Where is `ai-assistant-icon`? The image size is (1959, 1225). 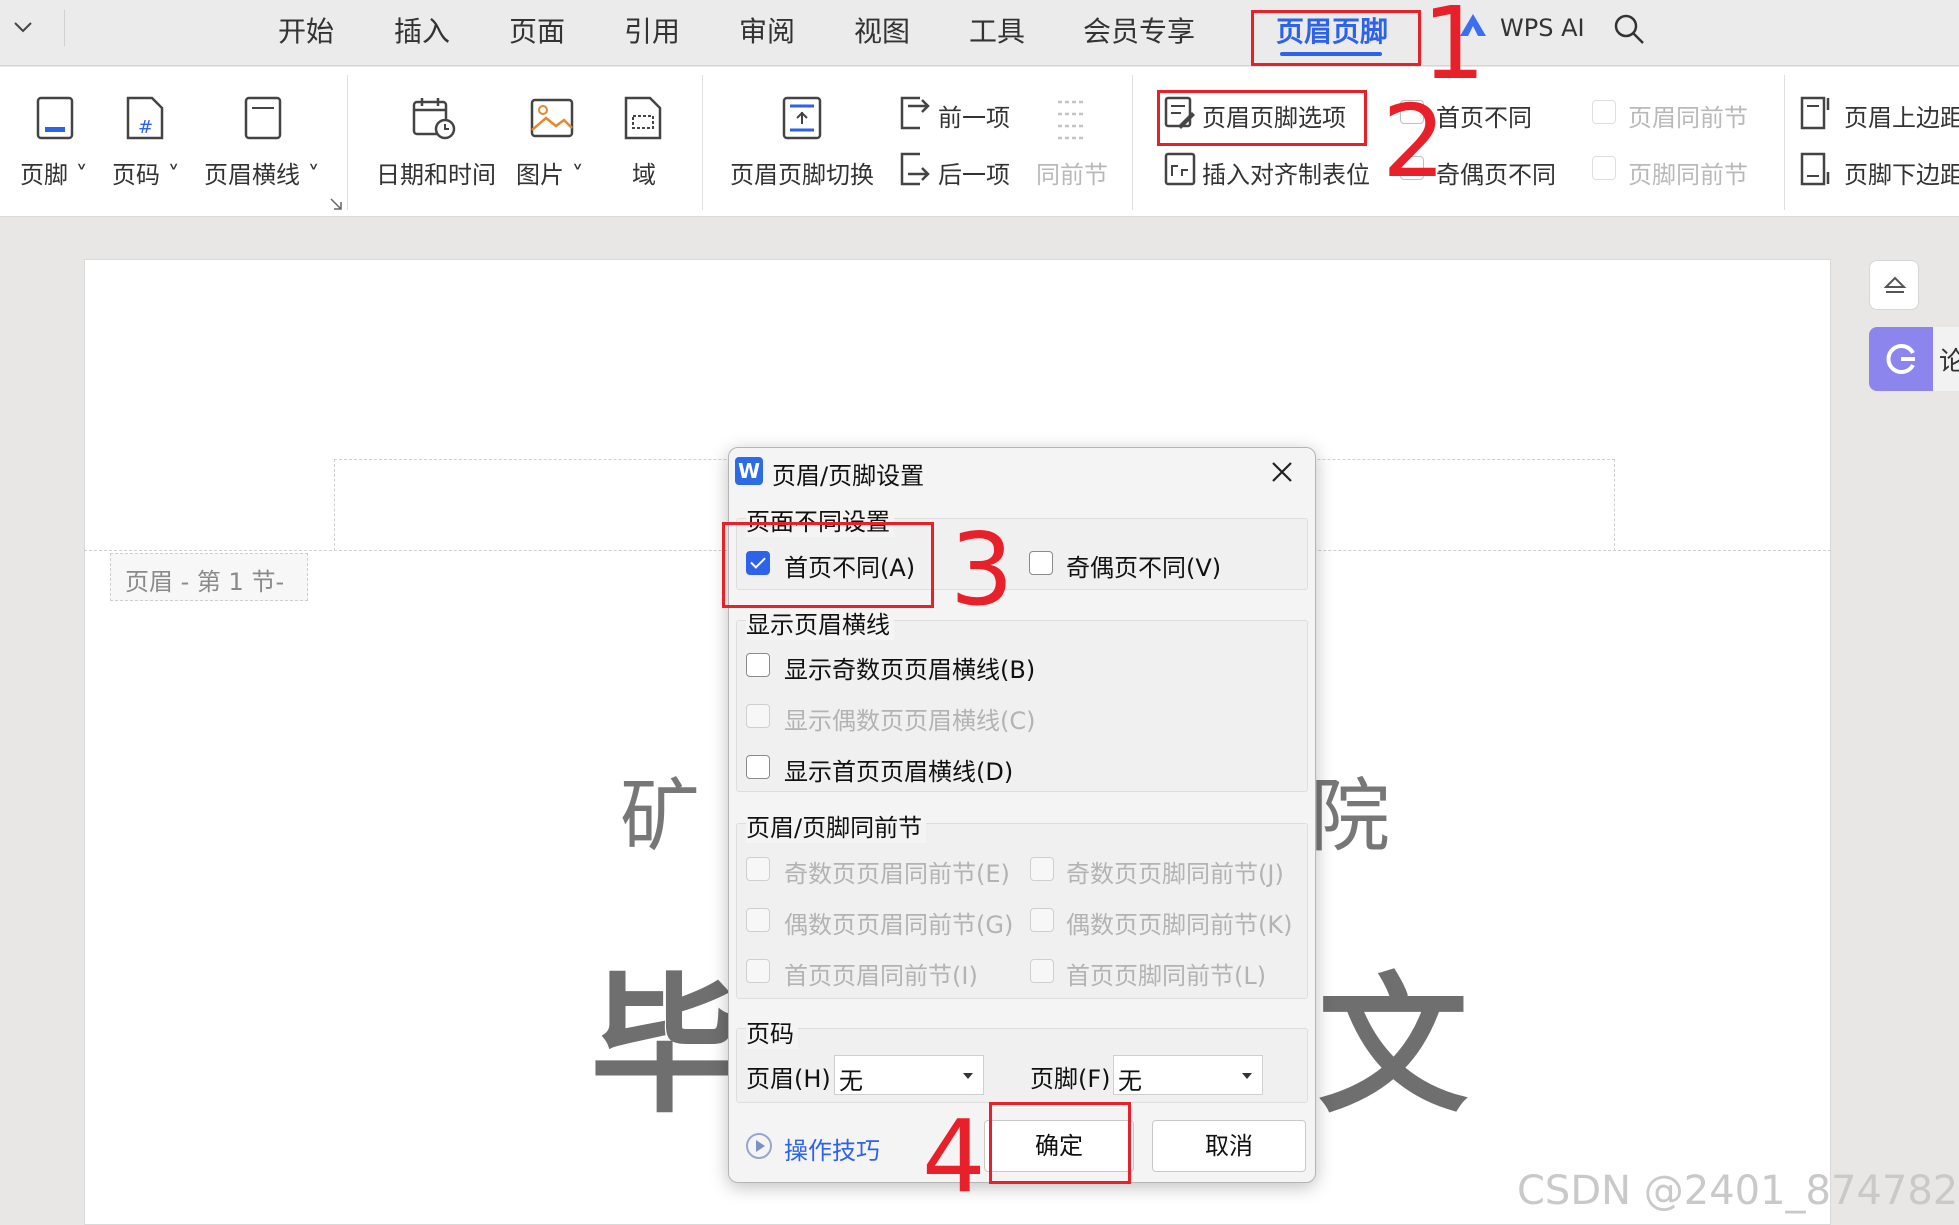
ai-assistant-icon is located at coordinates (1900, 359).